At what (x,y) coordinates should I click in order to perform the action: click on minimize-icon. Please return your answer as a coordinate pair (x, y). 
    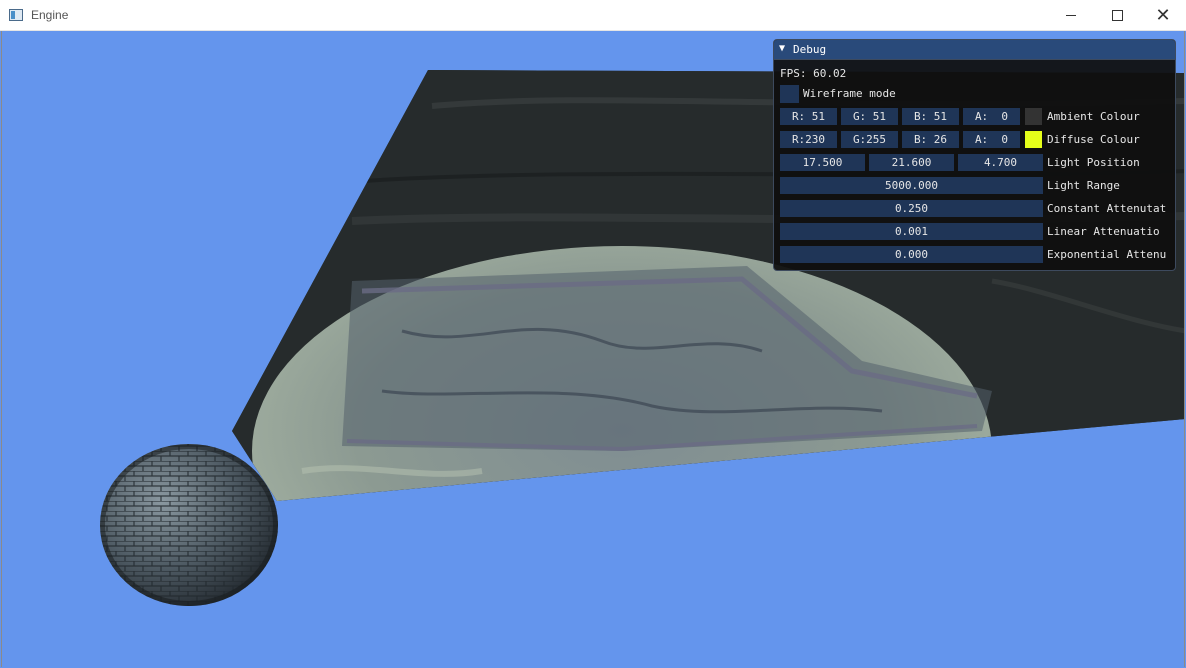
    Looking at the image, I should click on (1071, 15).